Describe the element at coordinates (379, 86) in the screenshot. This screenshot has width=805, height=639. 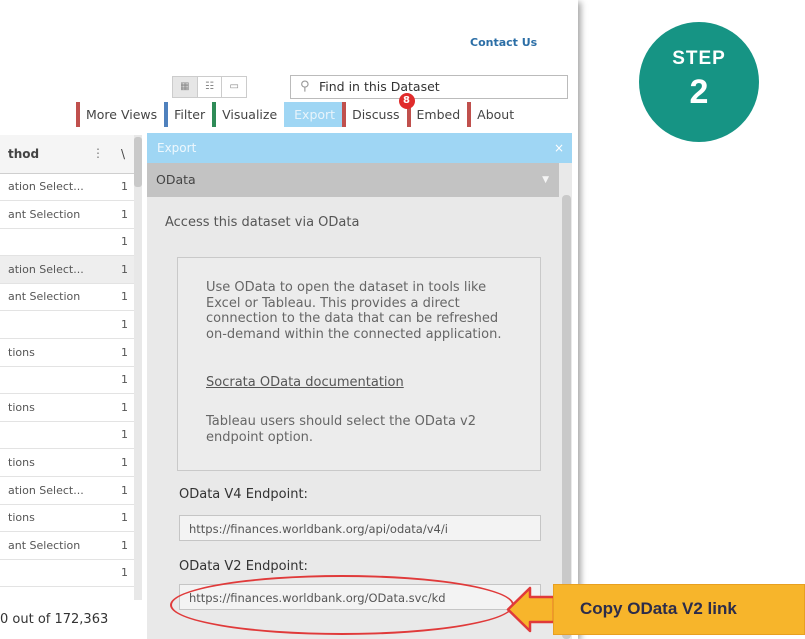
I see `search-placeholder: Find in this Dataset` at that location.